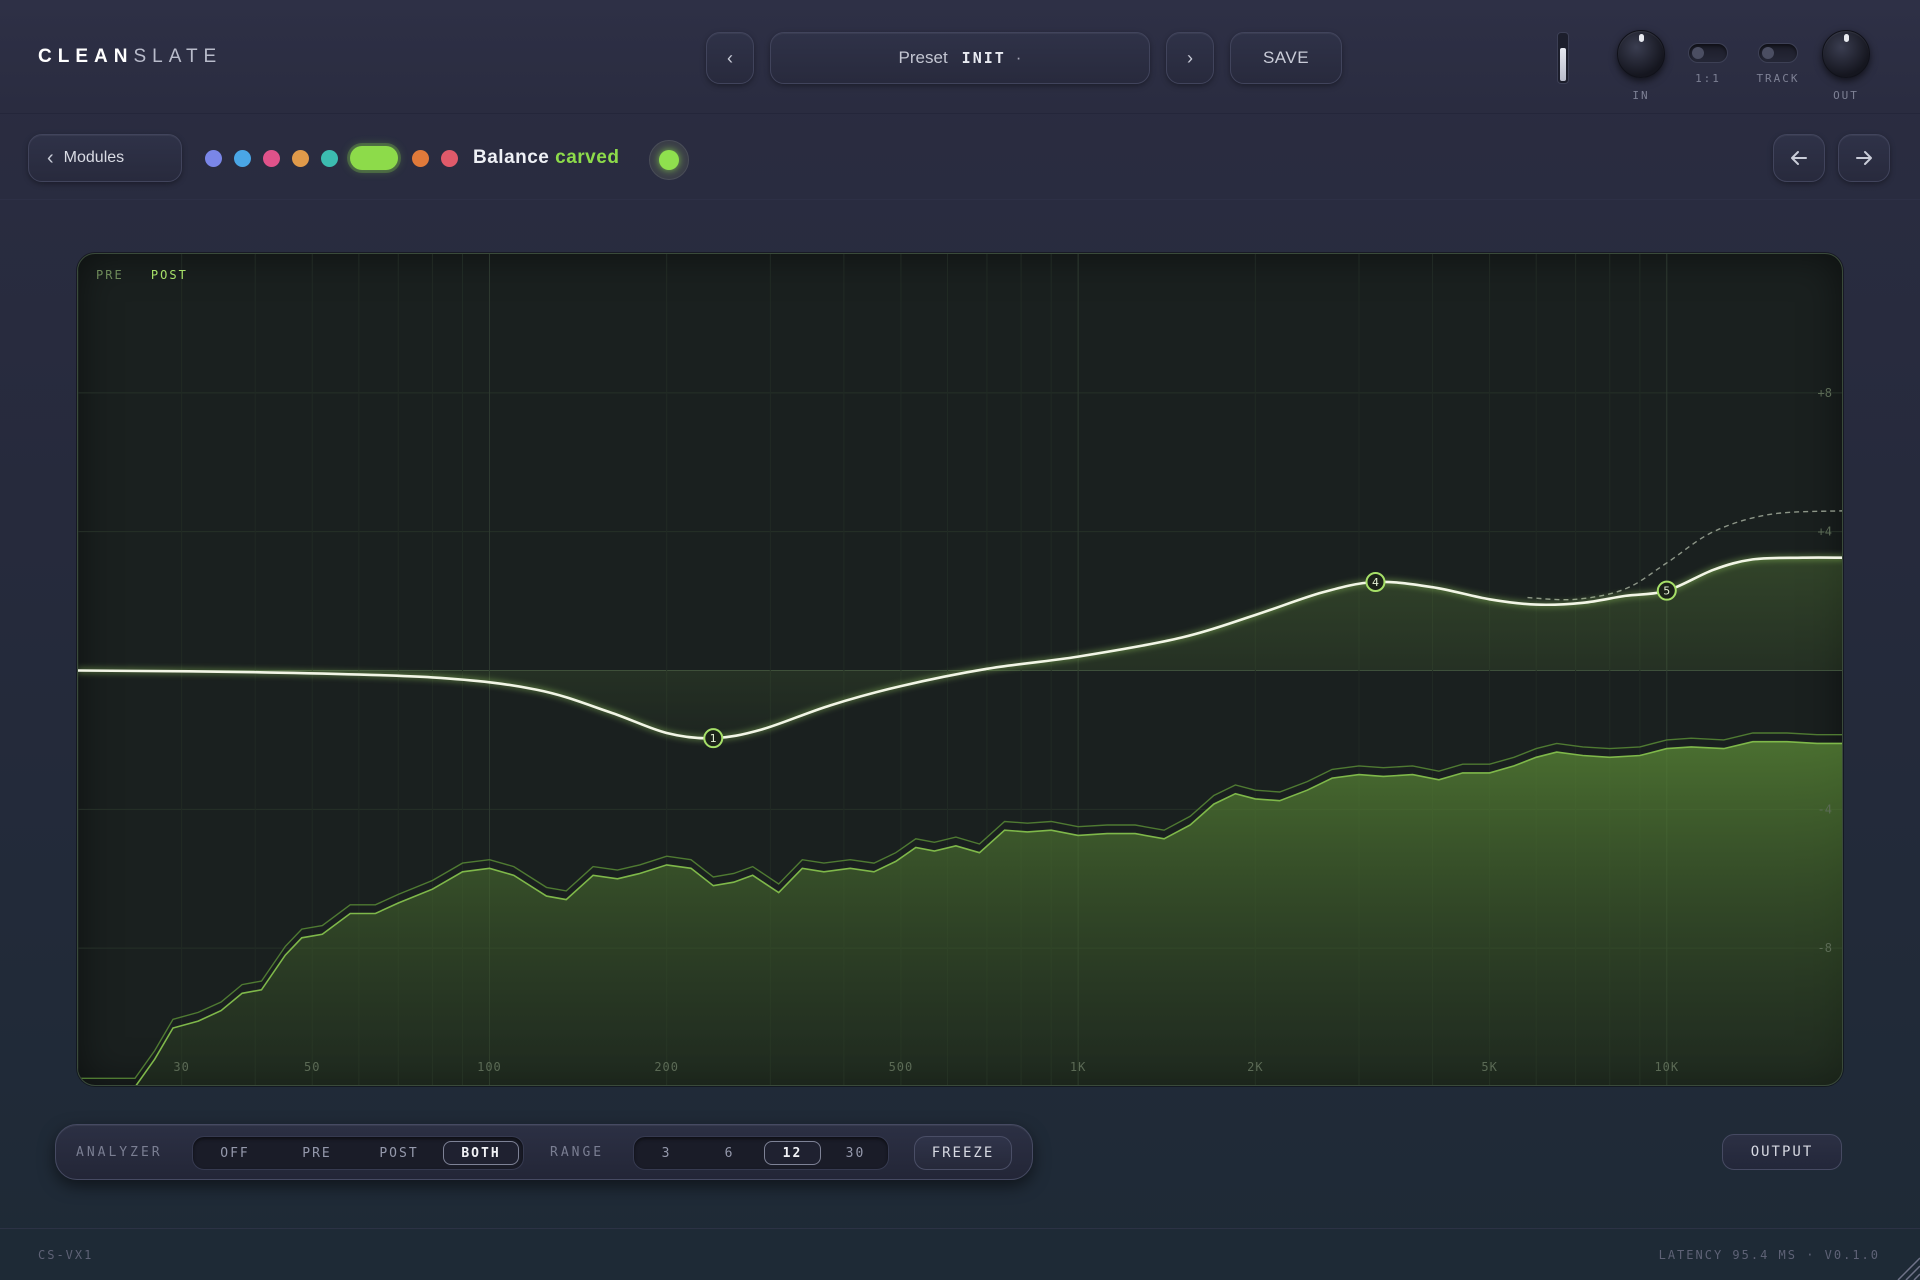 This screenshot has height=1280, width=1920. Describe the element at coordinates (511, 157) in the screenshot. I see `band-title-main: Balance` at that location.